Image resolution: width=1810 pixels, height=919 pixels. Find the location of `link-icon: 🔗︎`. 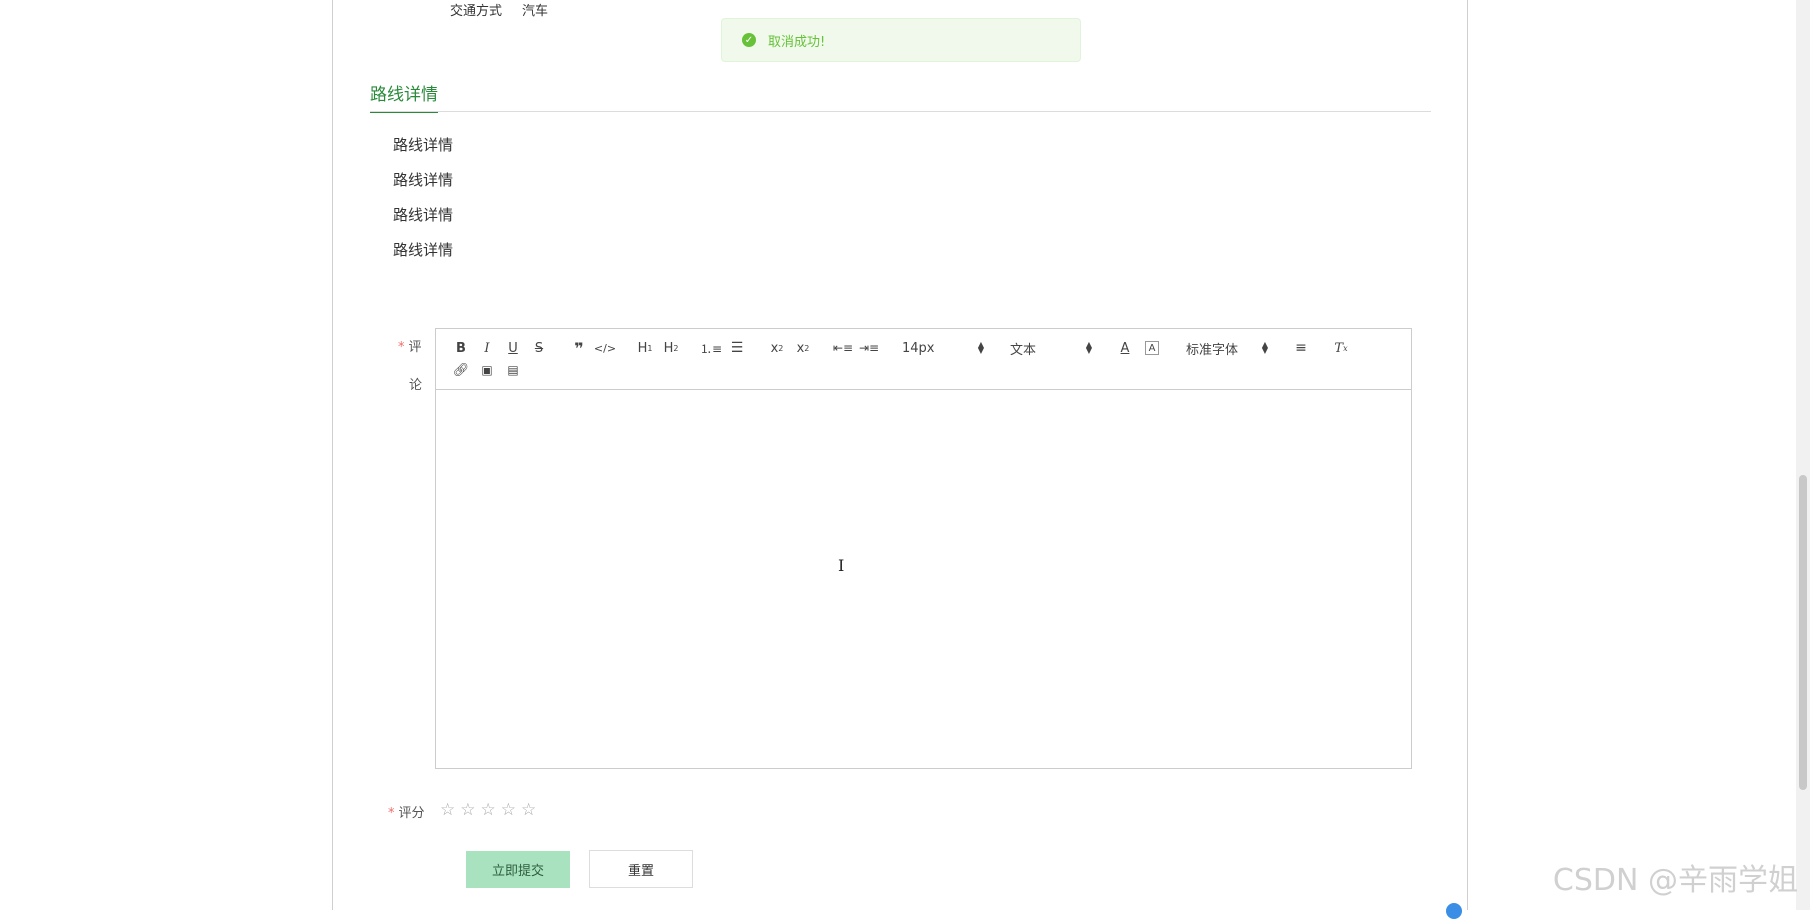

link-icon: 🔗︎ is located at coordinates (461, 370).